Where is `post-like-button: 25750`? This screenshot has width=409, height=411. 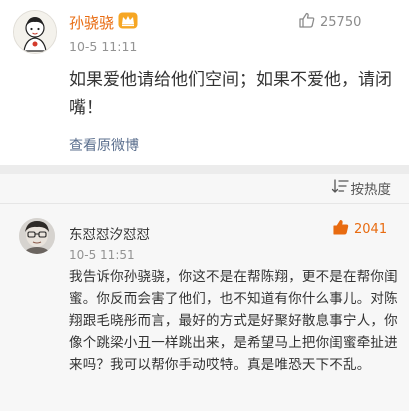 post-like-button: 25750 is located at coordinates (329, 22).